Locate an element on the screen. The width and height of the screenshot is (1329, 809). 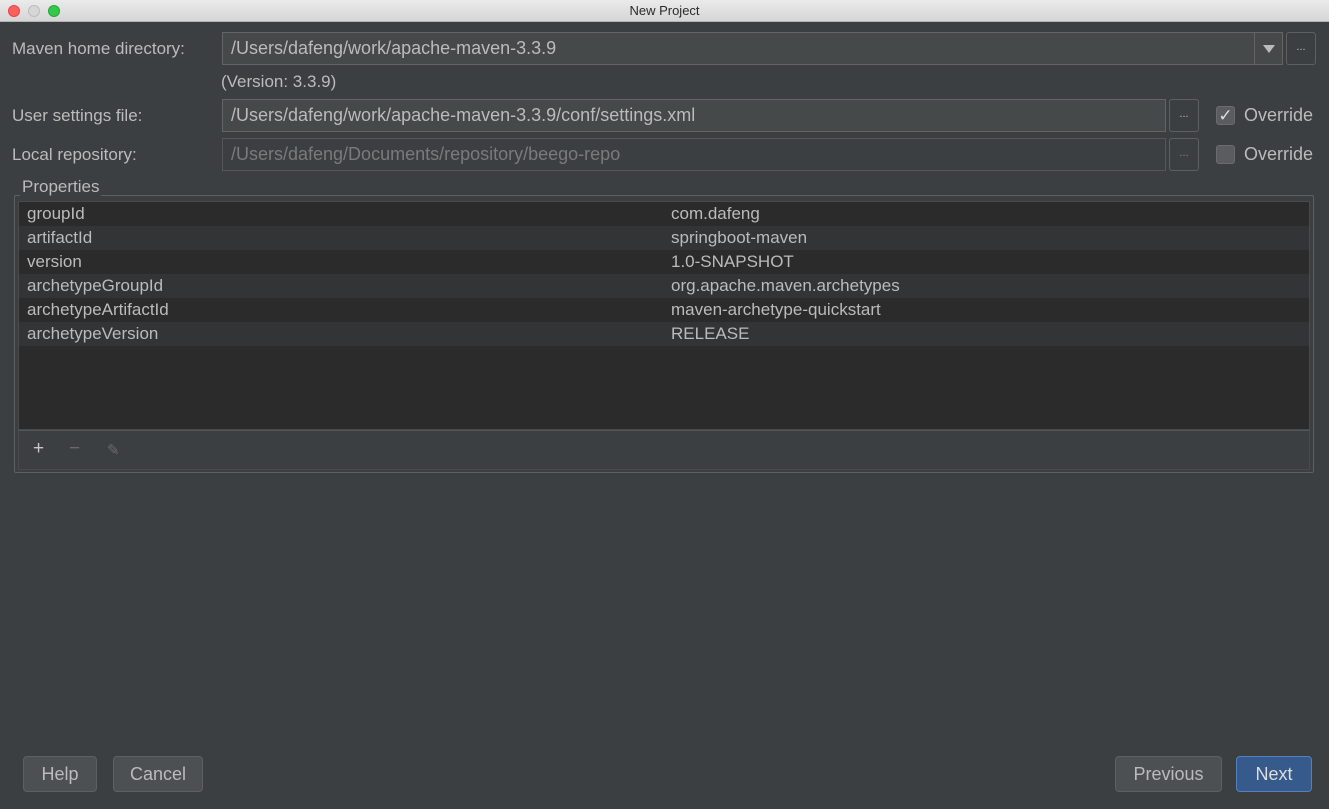
user-settings-override-checkbox: ✓ is located at coordinates (1225, 115).